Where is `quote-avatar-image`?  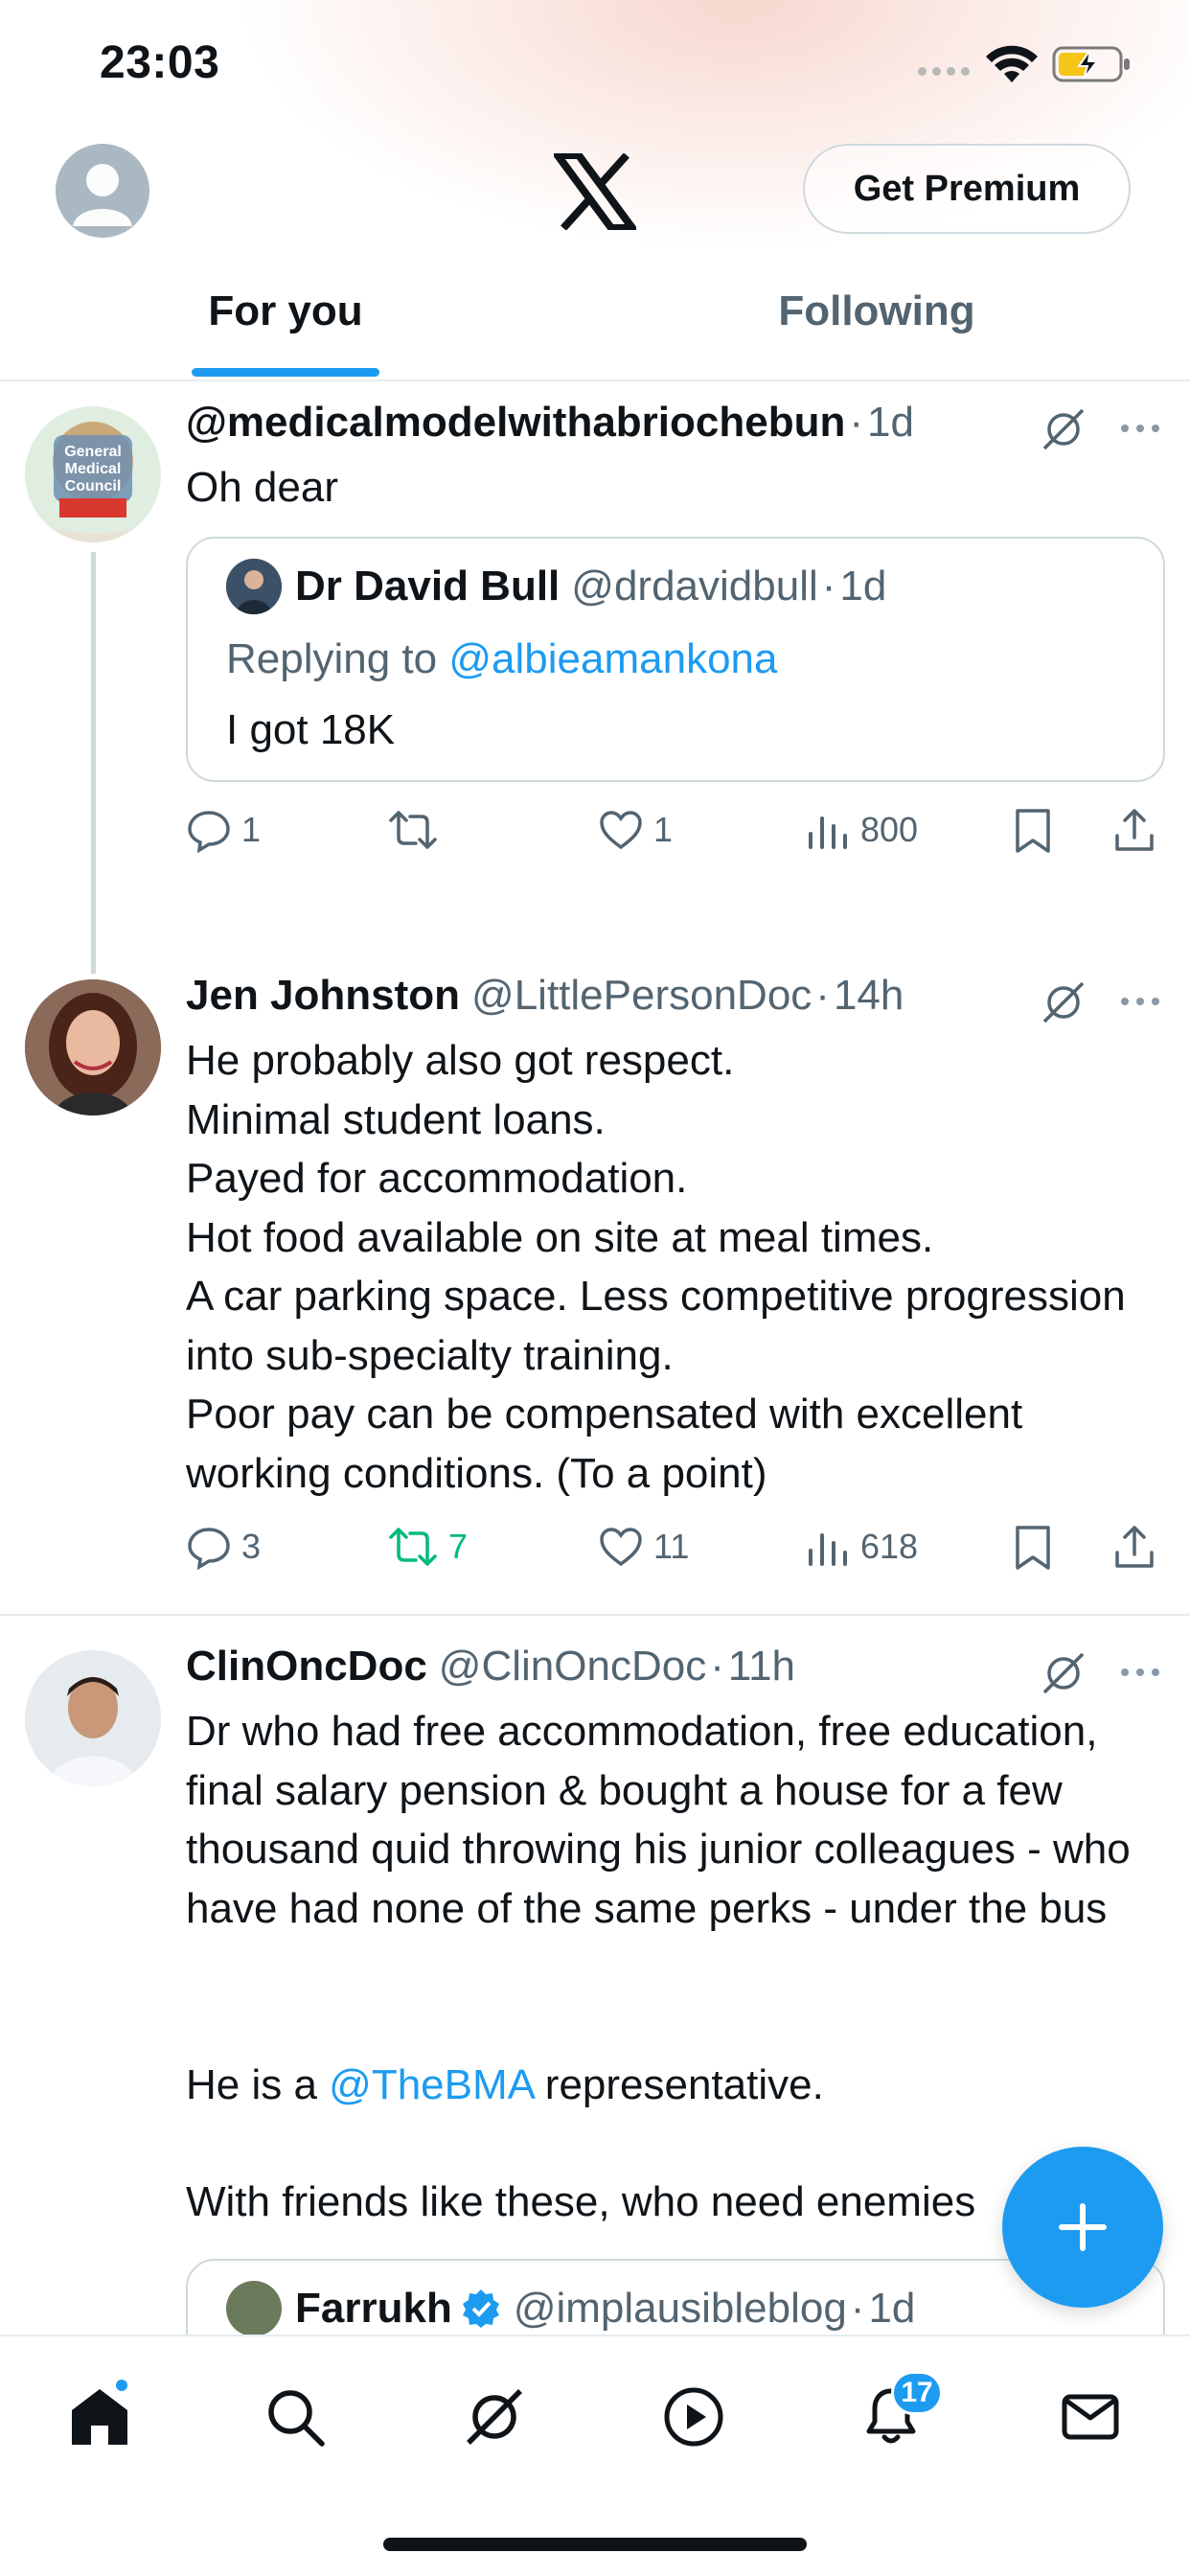 quote-avatar-image is located at coordinates (254, 586).